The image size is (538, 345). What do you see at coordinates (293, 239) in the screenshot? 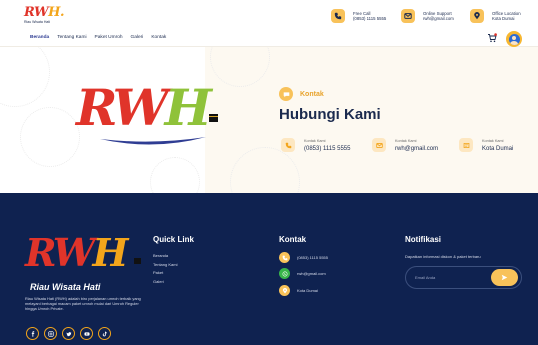
I see `kontak-heading: Kontak` at bounding box center [293, 239].